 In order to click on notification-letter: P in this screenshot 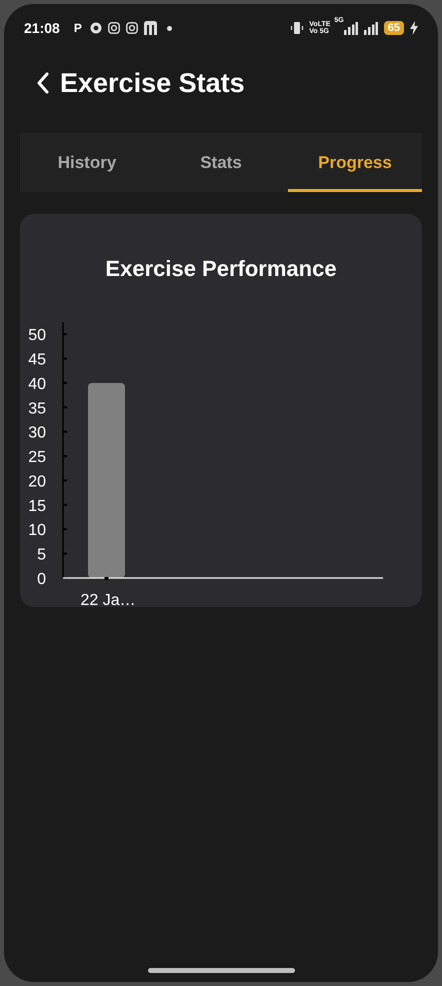, I will do `click(78, 28)`.